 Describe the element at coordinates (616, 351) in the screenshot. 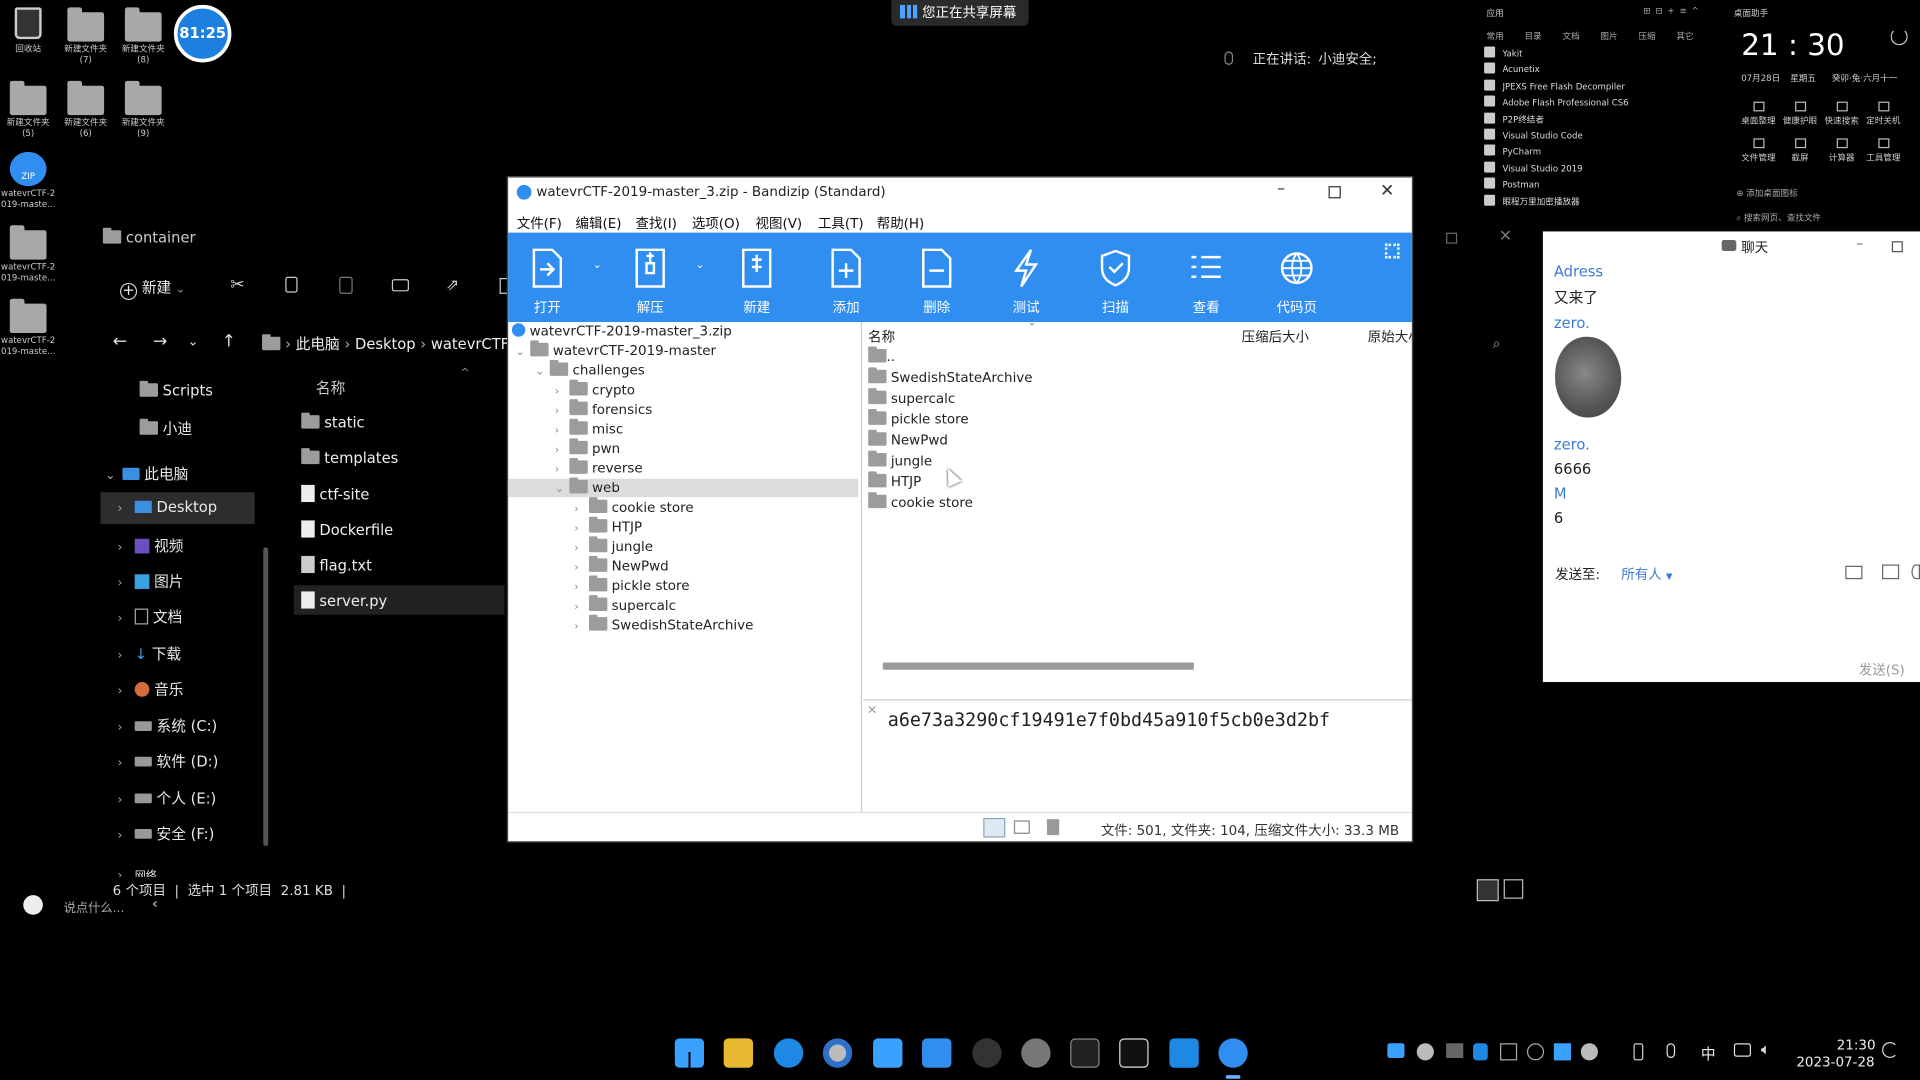

I see `tree-node: ⌄ watevrCTF-2019-master` at that location.